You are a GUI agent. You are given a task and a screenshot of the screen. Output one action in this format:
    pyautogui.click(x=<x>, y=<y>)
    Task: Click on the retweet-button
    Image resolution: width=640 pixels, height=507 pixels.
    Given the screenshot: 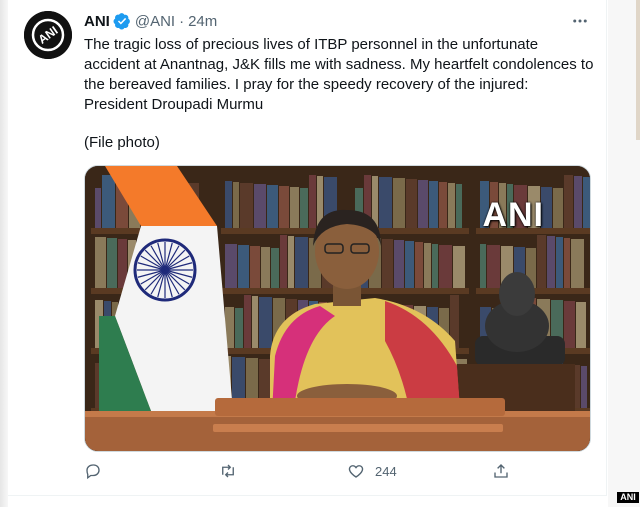 What is the action you would take?
    pyautogui.click(x=228, y=471)
    